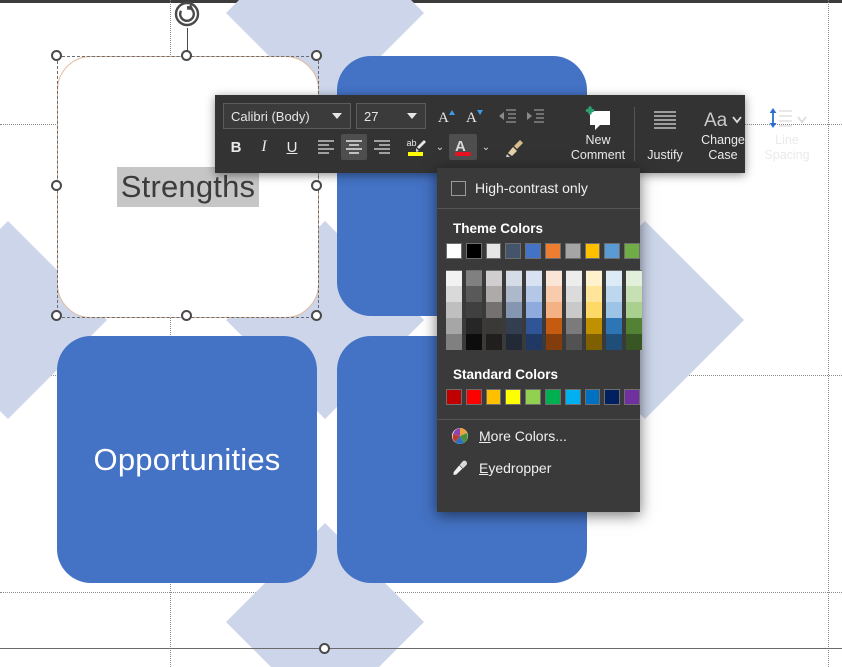 The width and height of the screenshot is (842, 667). What do you see at coordinates (56, 315) in the screenshot?
I see `resize-handle-sw` at bounding box center [56, 315].